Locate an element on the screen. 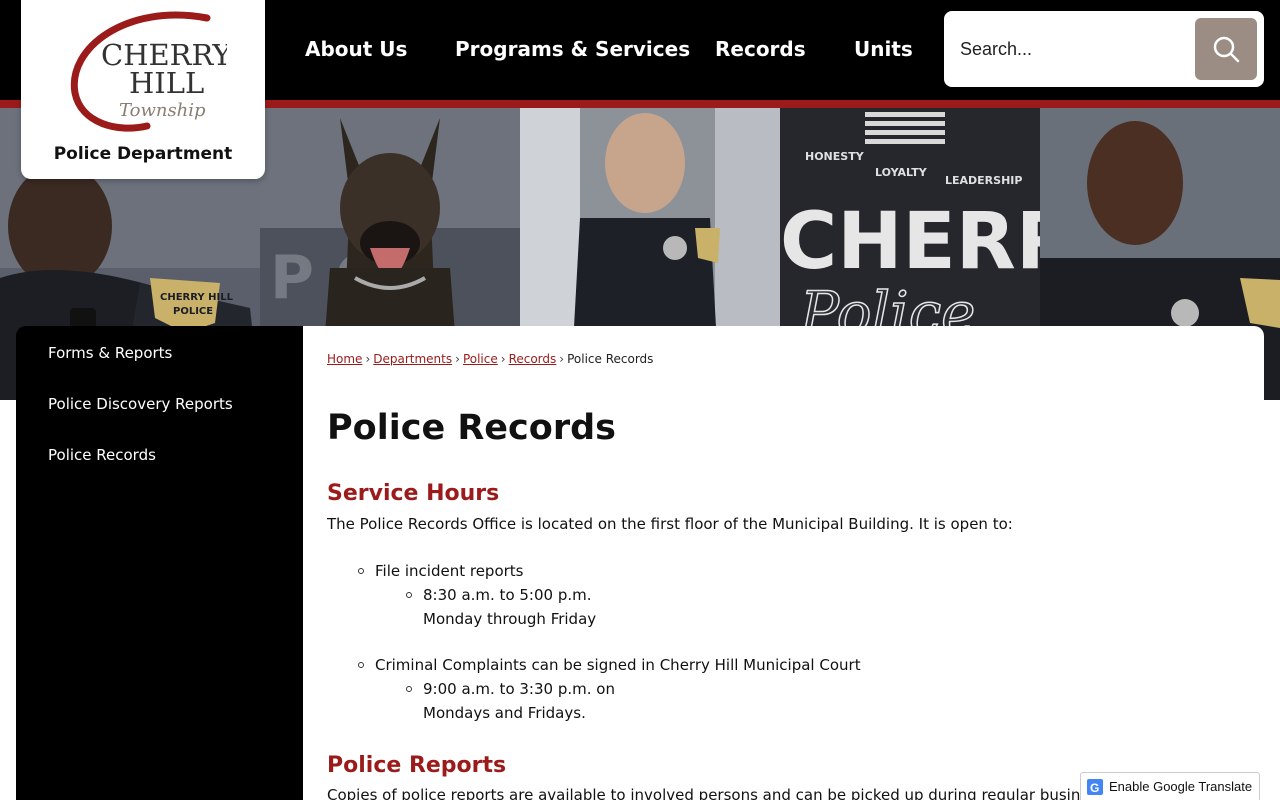 This screenshot has width=1280, height=800. breadcrumb-police: Police is located at coordinates (480, 359).